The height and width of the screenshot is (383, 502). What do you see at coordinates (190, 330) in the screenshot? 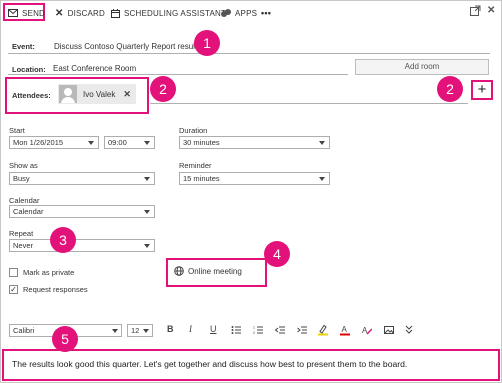
I see `italic-icon: I` at bounding box center [190, 330].